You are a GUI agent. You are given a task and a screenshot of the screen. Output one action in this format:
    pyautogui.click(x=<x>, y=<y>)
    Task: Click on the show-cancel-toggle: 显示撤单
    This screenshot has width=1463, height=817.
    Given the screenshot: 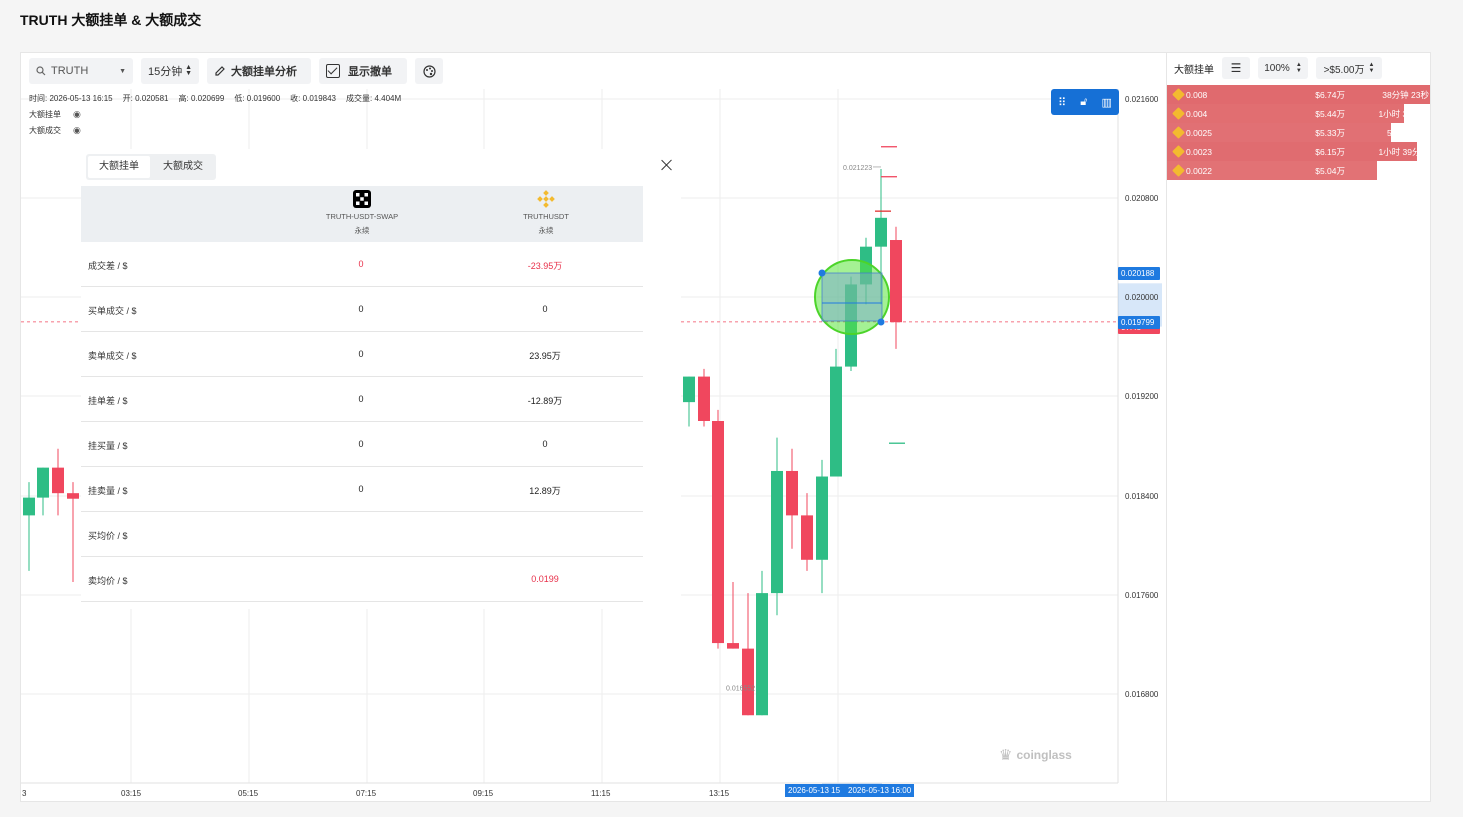 What is the action you would take?
    pyautogui.click(x=363, y=71)
    